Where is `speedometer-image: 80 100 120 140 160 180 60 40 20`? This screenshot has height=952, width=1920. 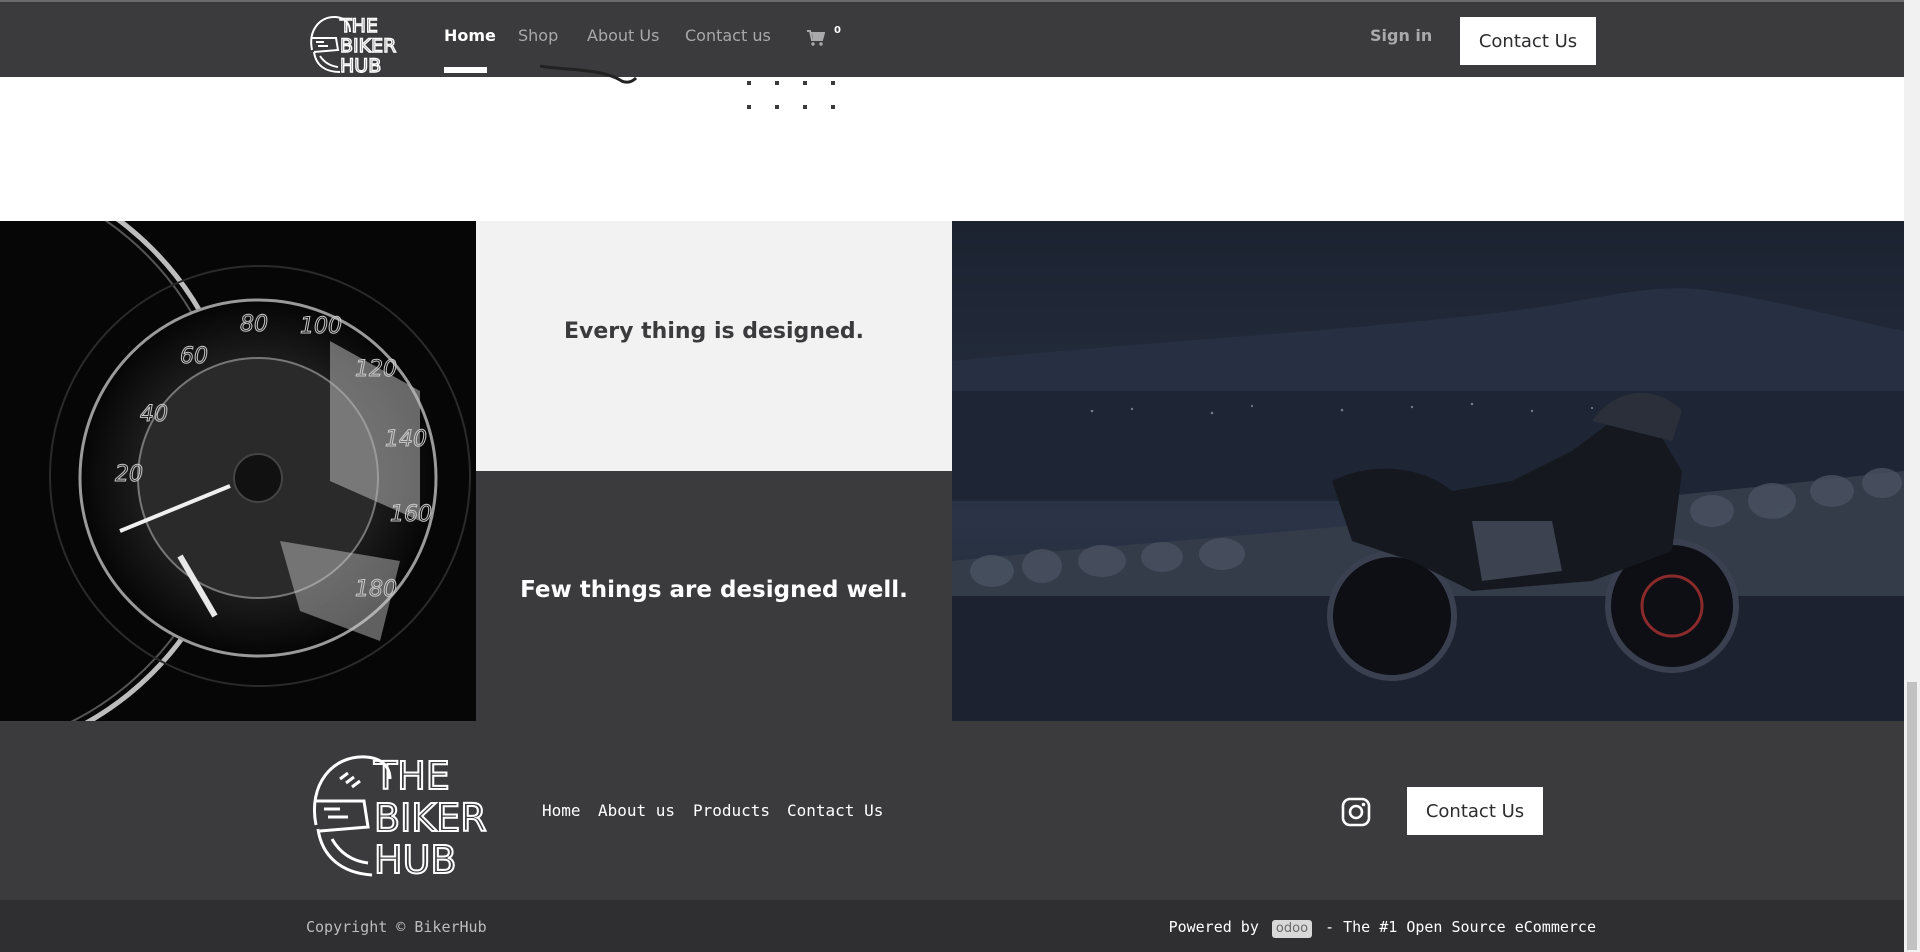 speedometer-image: 80 100 120 140 160 180 60 40 20 is located at coordinates (238, 471).